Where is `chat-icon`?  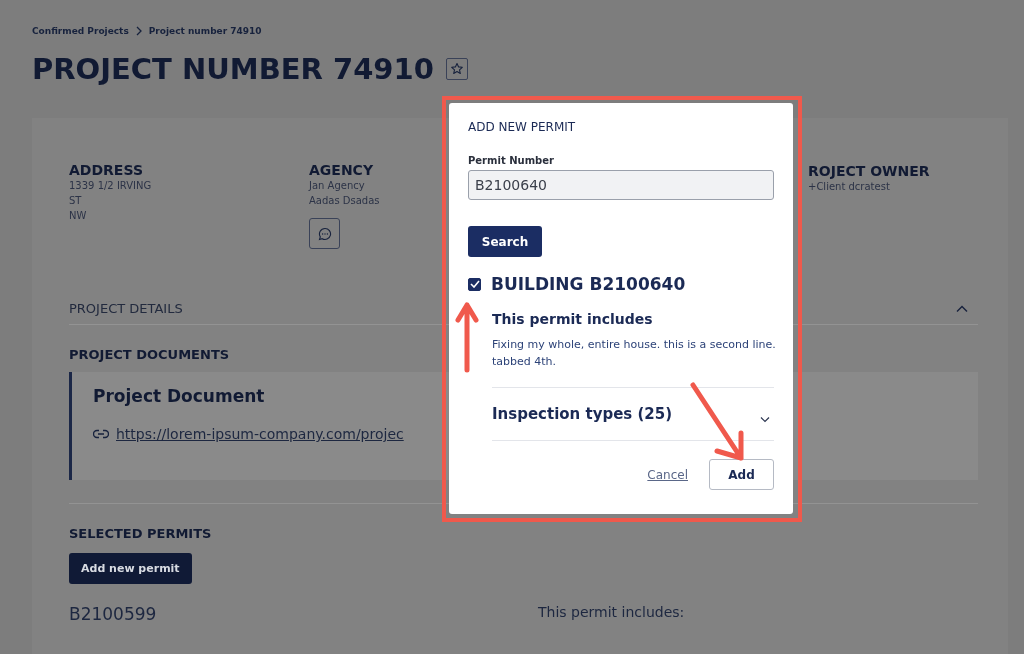 chat-icon is located at coordinates (324, 233).